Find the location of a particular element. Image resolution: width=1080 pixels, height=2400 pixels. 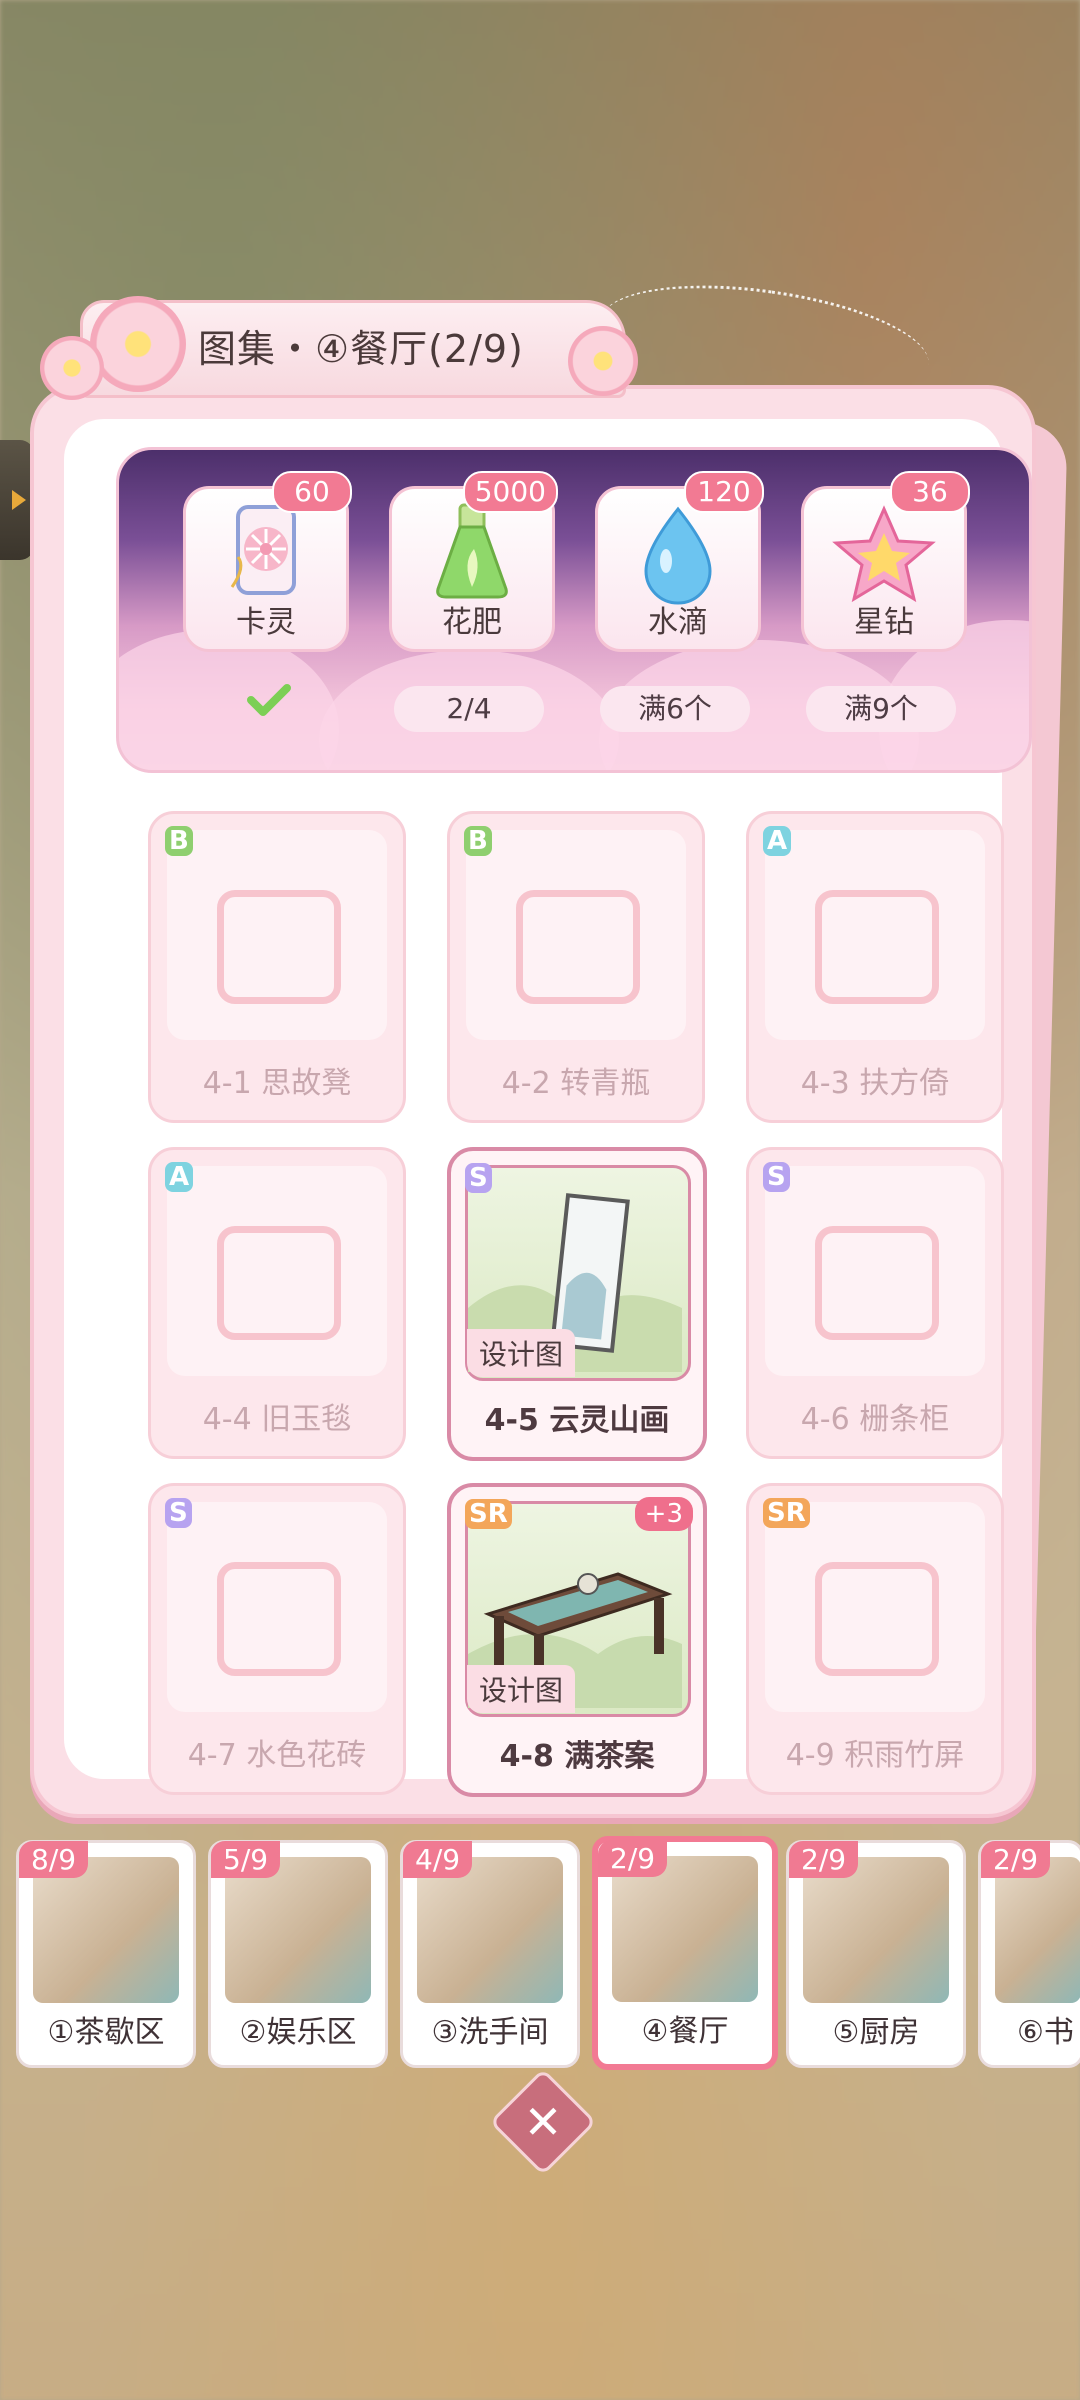

item-name: 4-4 旧玉毯 is located at coordinates (277, 1419).